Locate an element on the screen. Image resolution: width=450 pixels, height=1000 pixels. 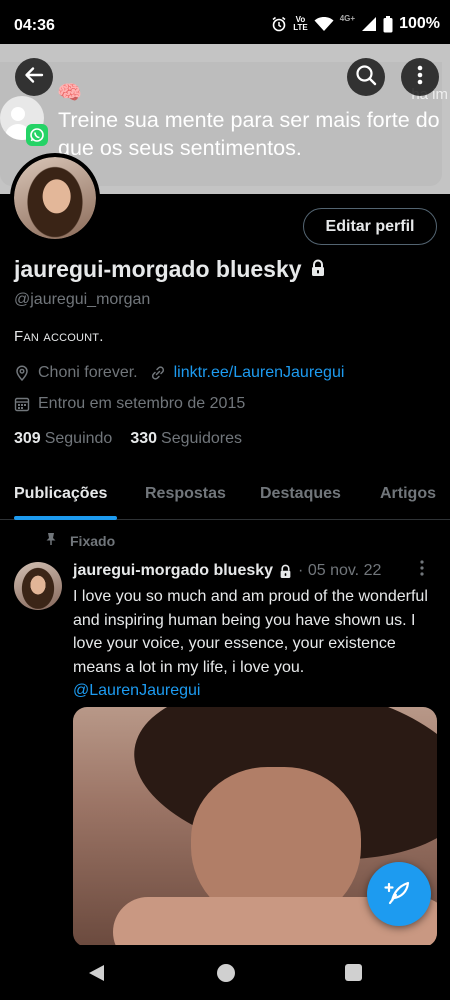
follow-stats: 309 Seguindo 330 Seguidores is located at coordinates (128, 439).